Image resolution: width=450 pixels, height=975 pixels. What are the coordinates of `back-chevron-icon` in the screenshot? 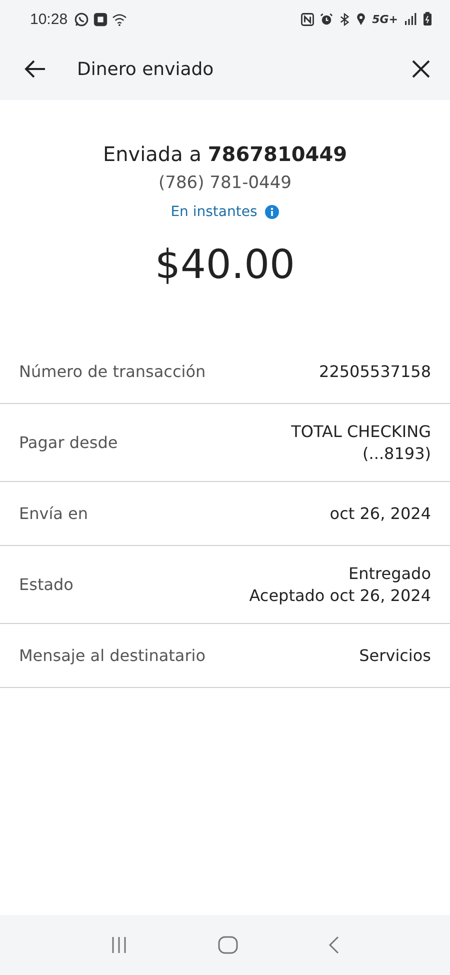 It's located at (334, 945).